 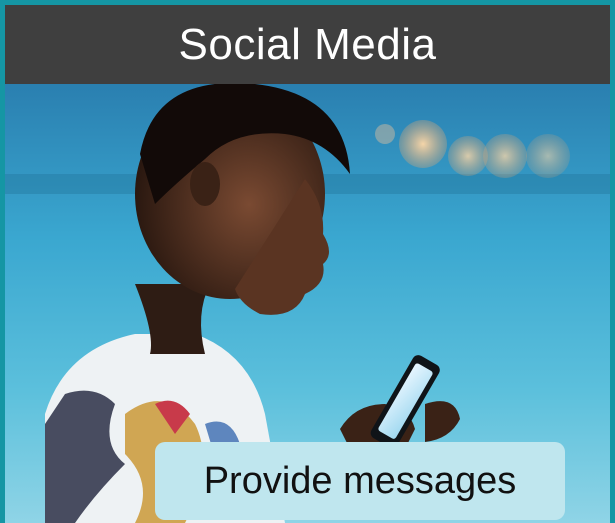 I want to click on title-bar: Social Media, so click(x=307, y=44).